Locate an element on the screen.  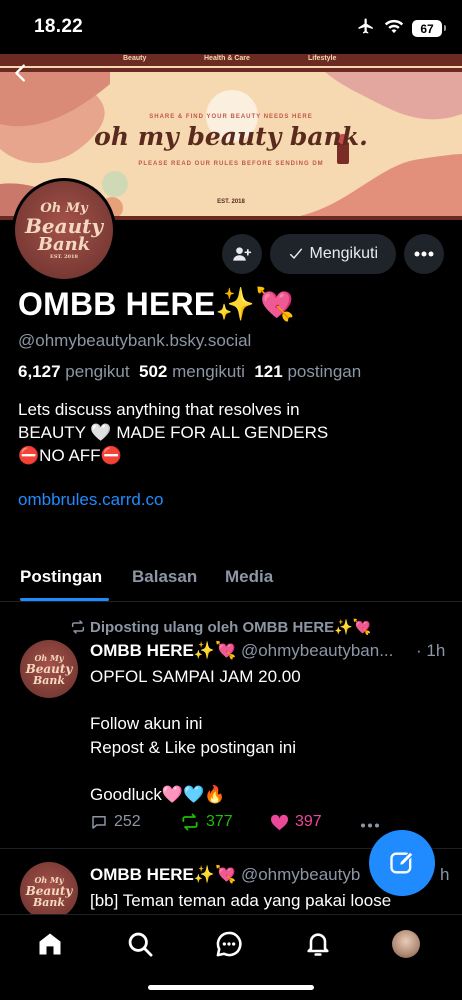
user-avatar is located at coordinates (406, 944).